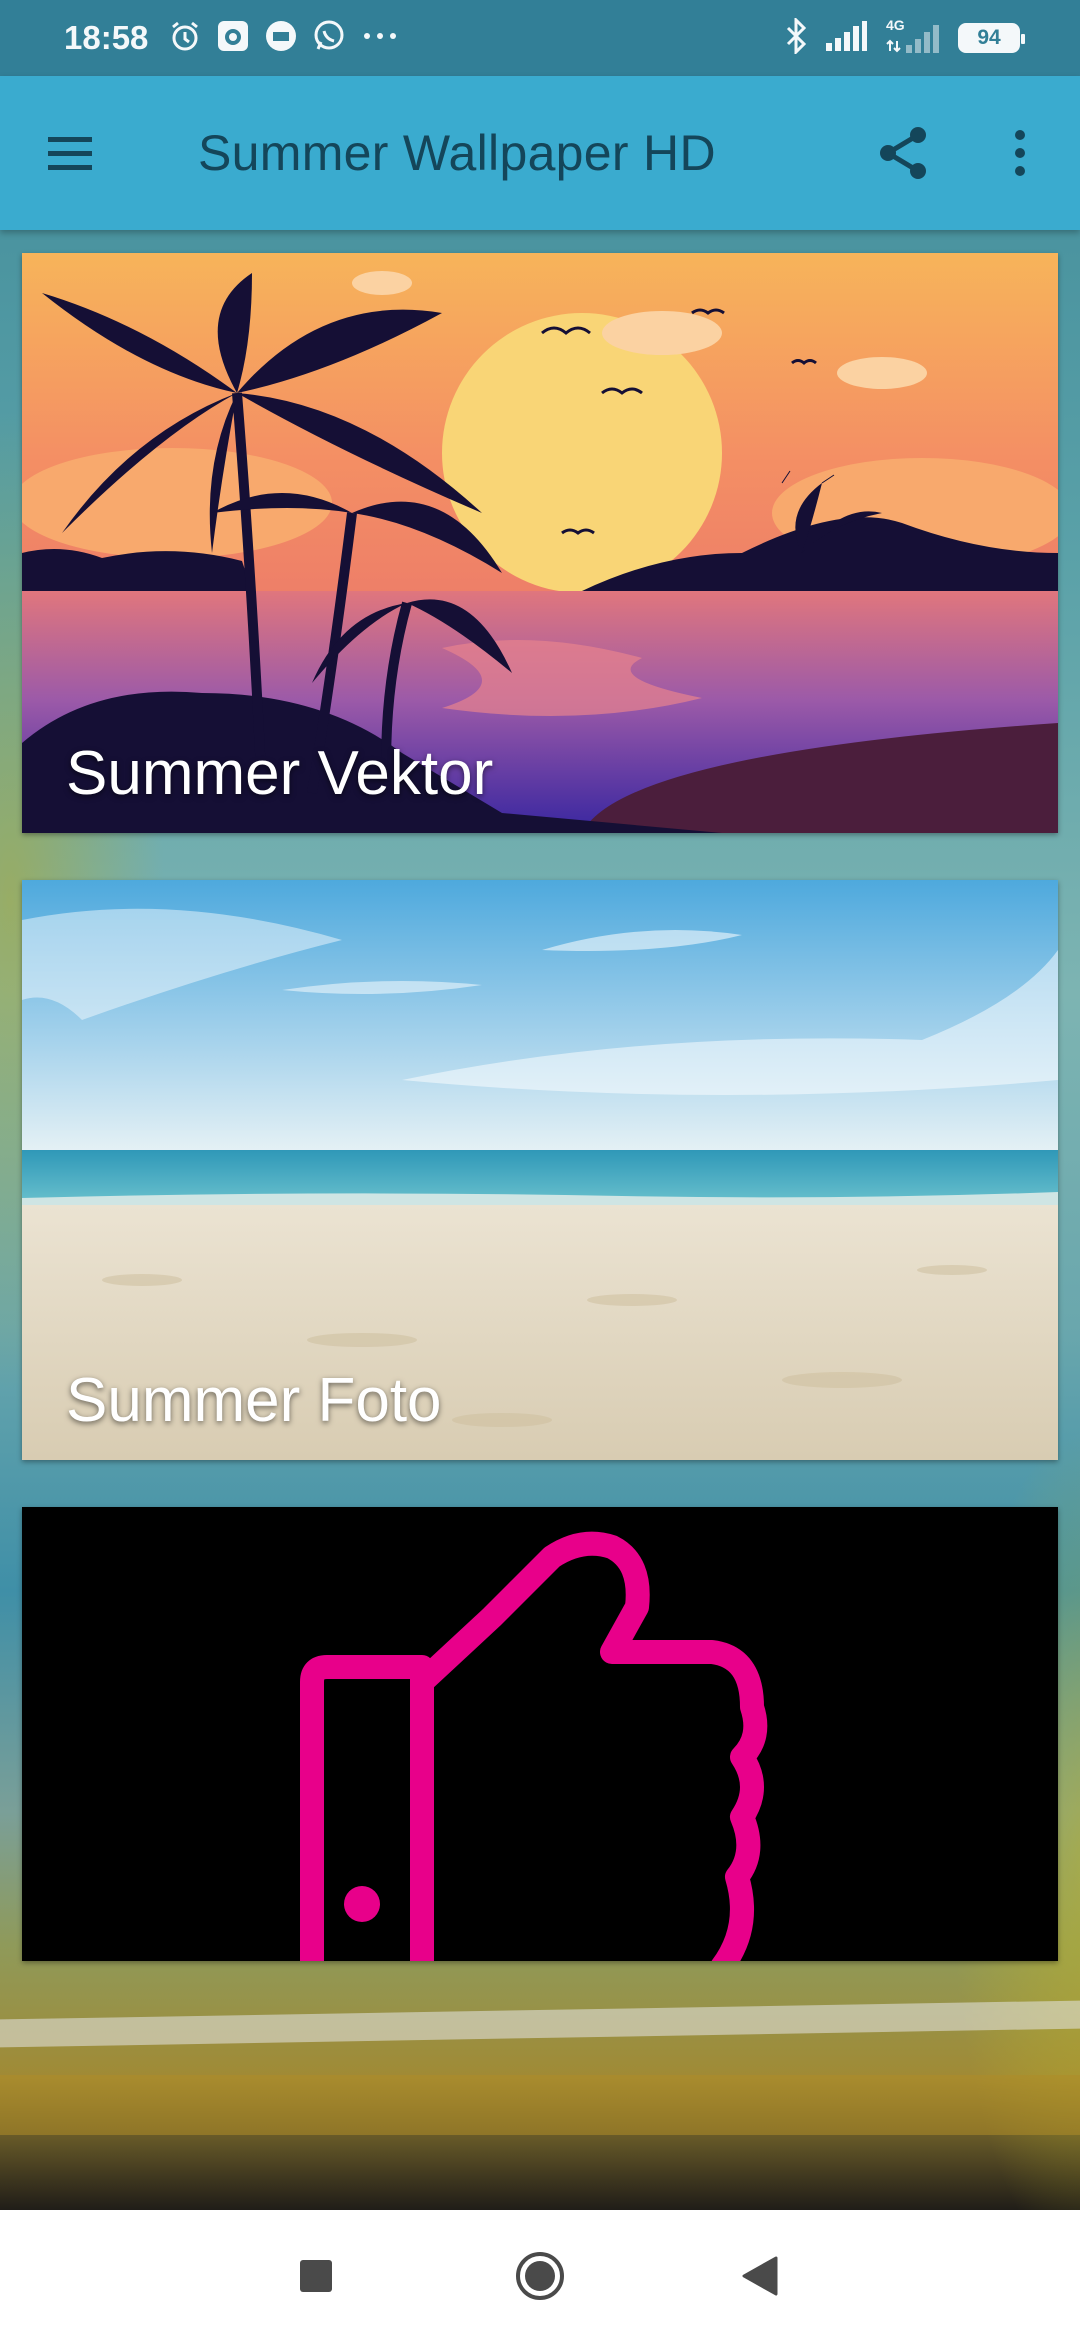 The width and height of the screenshot is (1080, 2340). I want to click on more-notifications-icon, so click(380, 38).